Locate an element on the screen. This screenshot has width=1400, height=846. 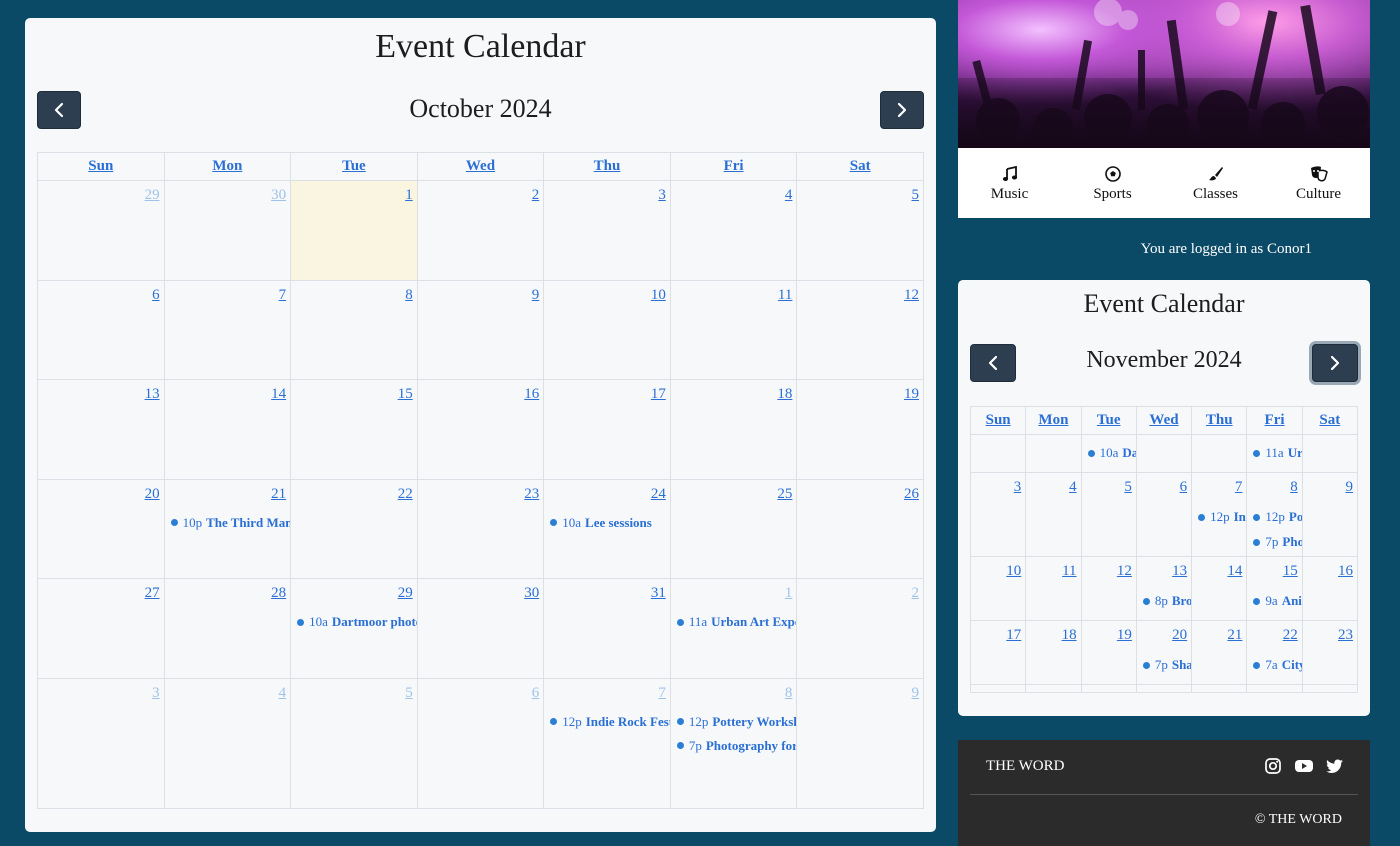
event-item: 11a Urban Art Expo is located at coordinates (736, 622).